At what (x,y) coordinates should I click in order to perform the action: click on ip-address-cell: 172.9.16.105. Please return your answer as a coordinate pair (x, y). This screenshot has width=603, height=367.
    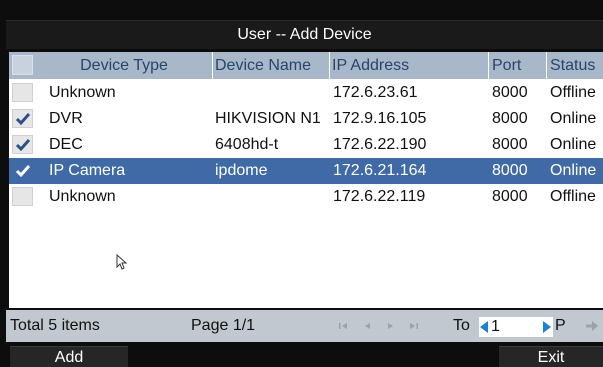
    Looking at the image, I should click on (380, 118).